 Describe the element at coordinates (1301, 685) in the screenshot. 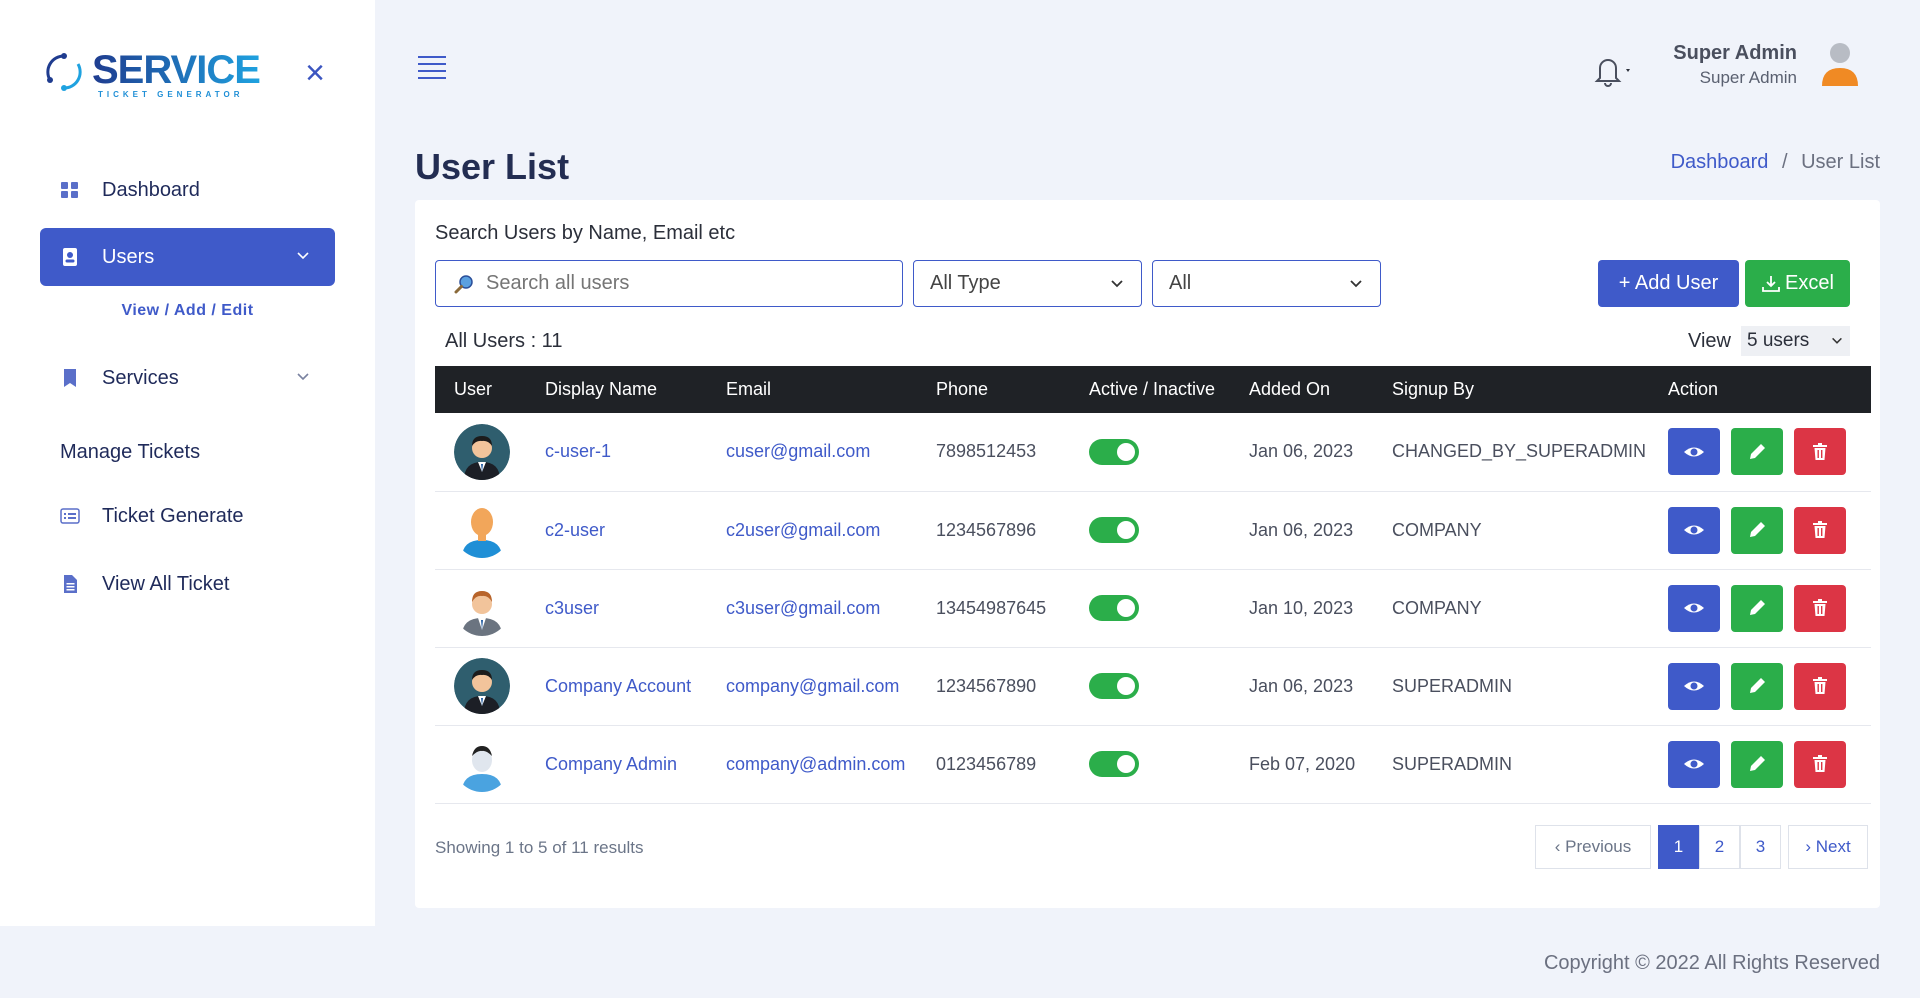

I see `added-on-cell: Jan 06, 2023` at that location.